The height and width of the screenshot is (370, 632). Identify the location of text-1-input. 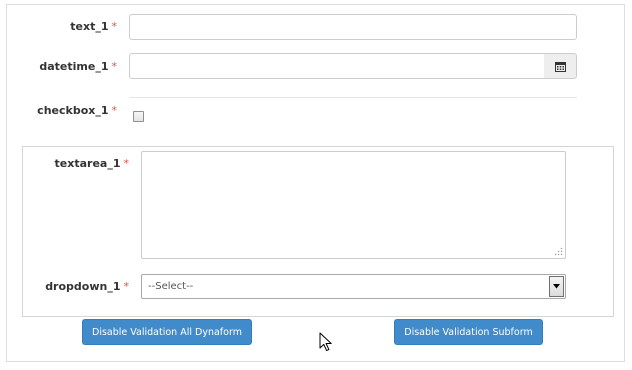
(353, 27).